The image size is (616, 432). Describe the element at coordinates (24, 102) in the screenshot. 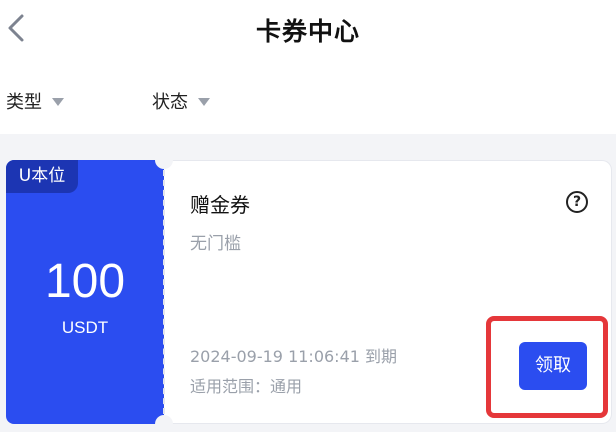

I see `filter-type-label: 类型` at that location.